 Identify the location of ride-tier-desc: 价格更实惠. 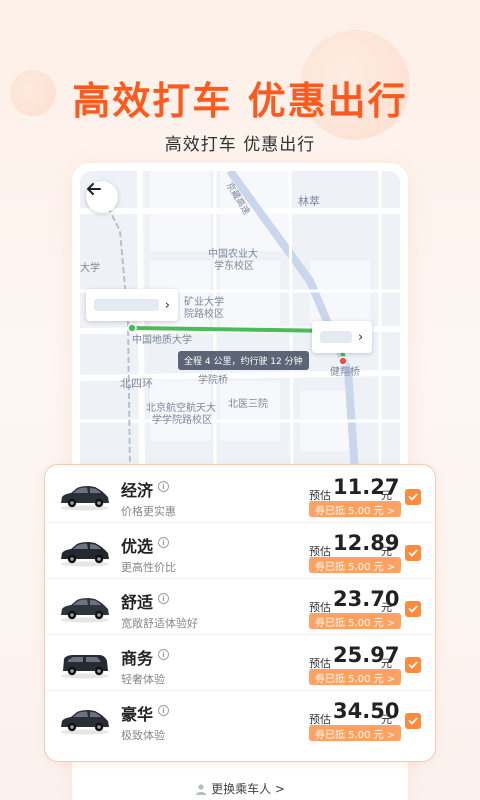
(148, 511).